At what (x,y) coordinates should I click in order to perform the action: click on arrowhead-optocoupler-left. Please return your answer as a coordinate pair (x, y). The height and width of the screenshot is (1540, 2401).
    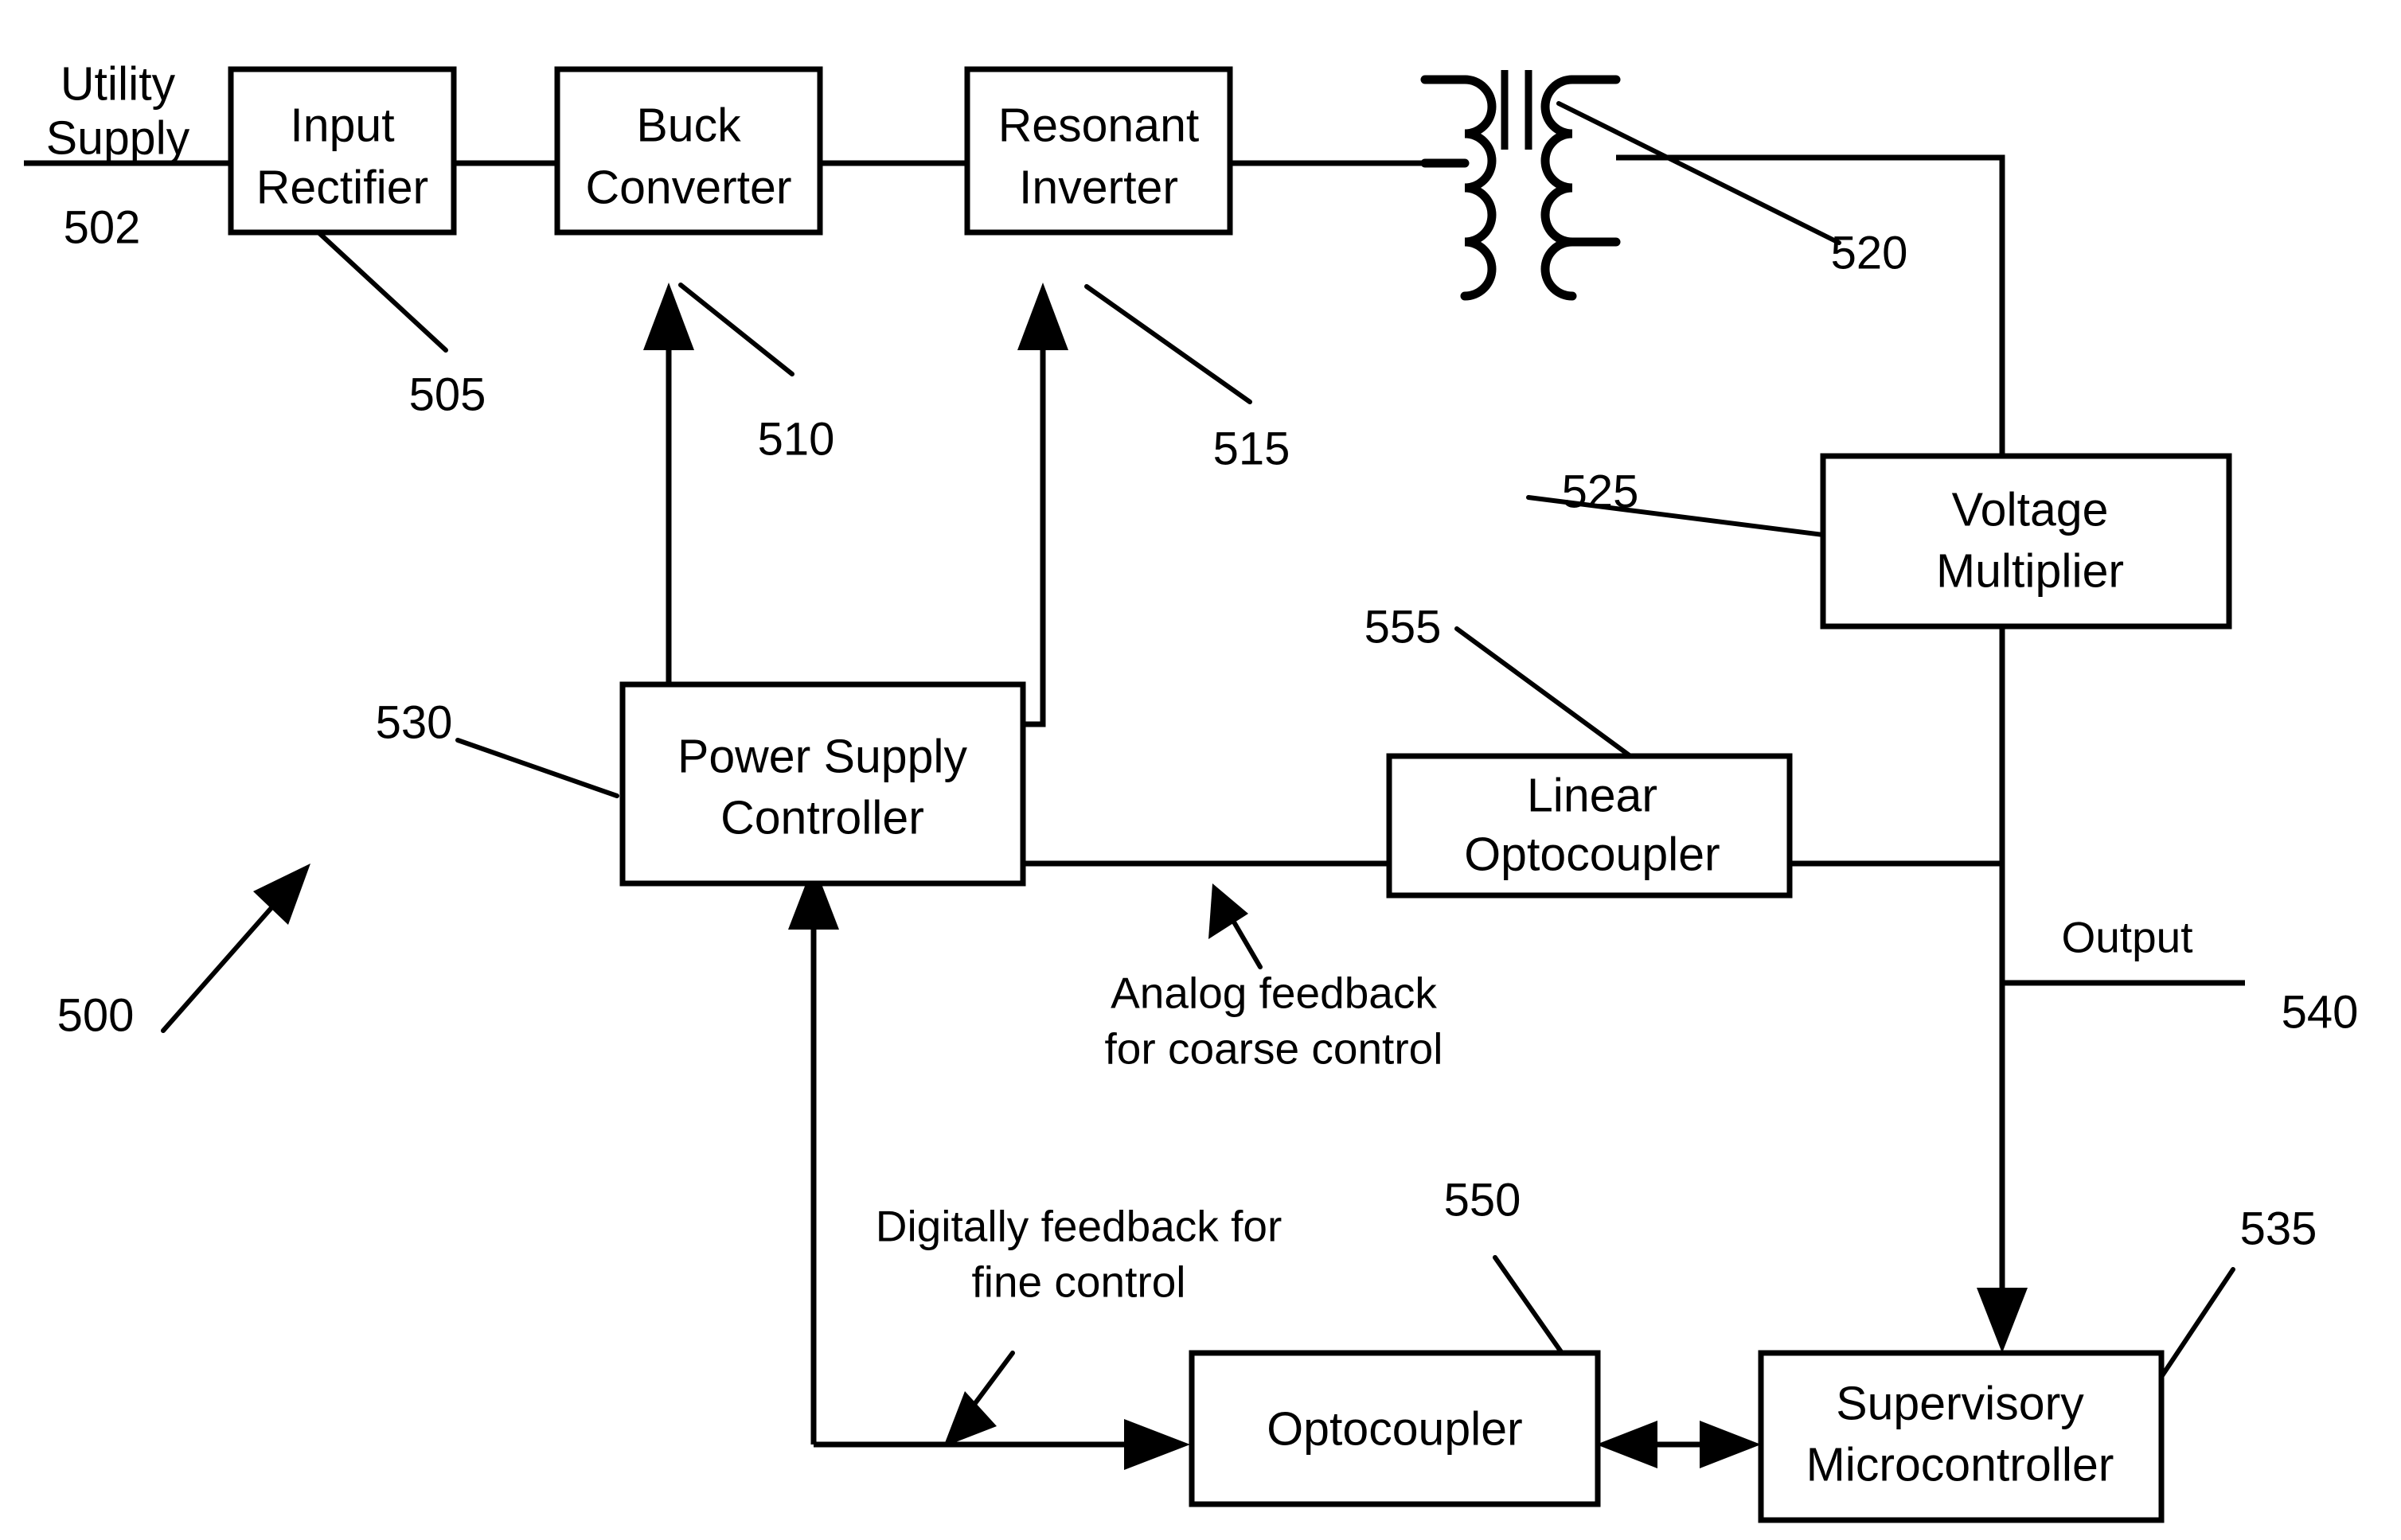
    Looking at the image, I should click on (1626, 1444).